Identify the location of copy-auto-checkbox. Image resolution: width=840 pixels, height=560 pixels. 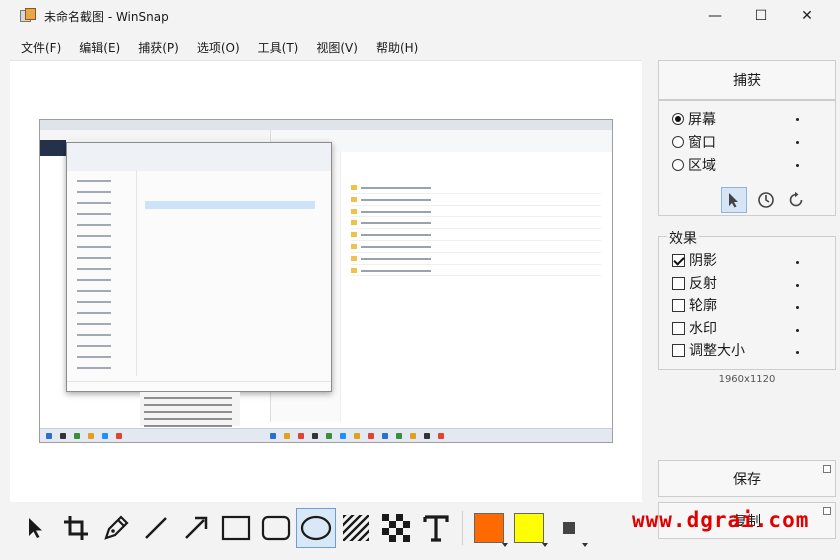
(827, 511).